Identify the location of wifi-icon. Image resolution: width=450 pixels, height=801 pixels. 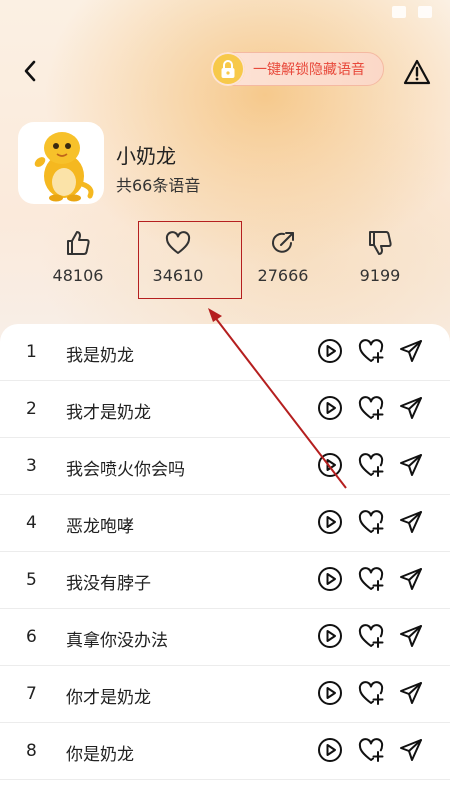
(399, 12).